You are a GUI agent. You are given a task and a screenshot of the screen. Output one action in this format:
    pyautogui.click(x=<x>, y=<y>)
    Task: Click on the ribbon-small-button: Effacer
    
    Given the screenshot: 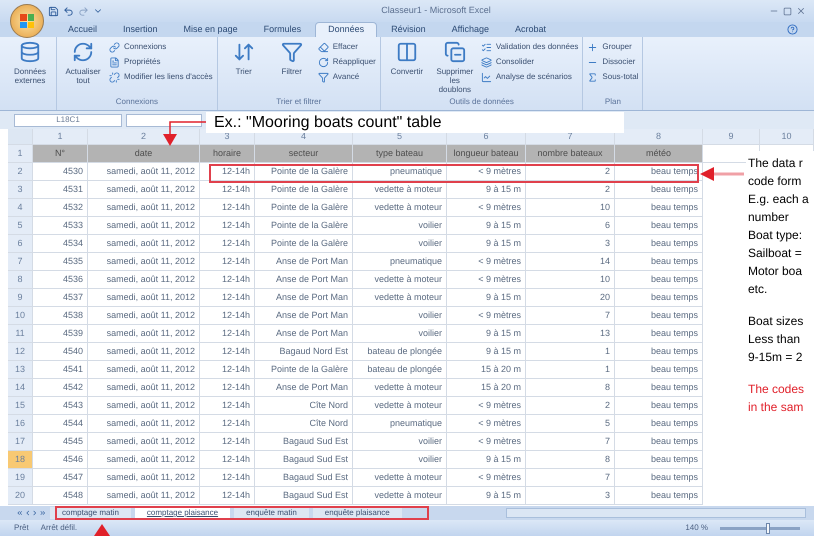 What is the action you would take?
    pyautogui.click(x=347, y=47)
    